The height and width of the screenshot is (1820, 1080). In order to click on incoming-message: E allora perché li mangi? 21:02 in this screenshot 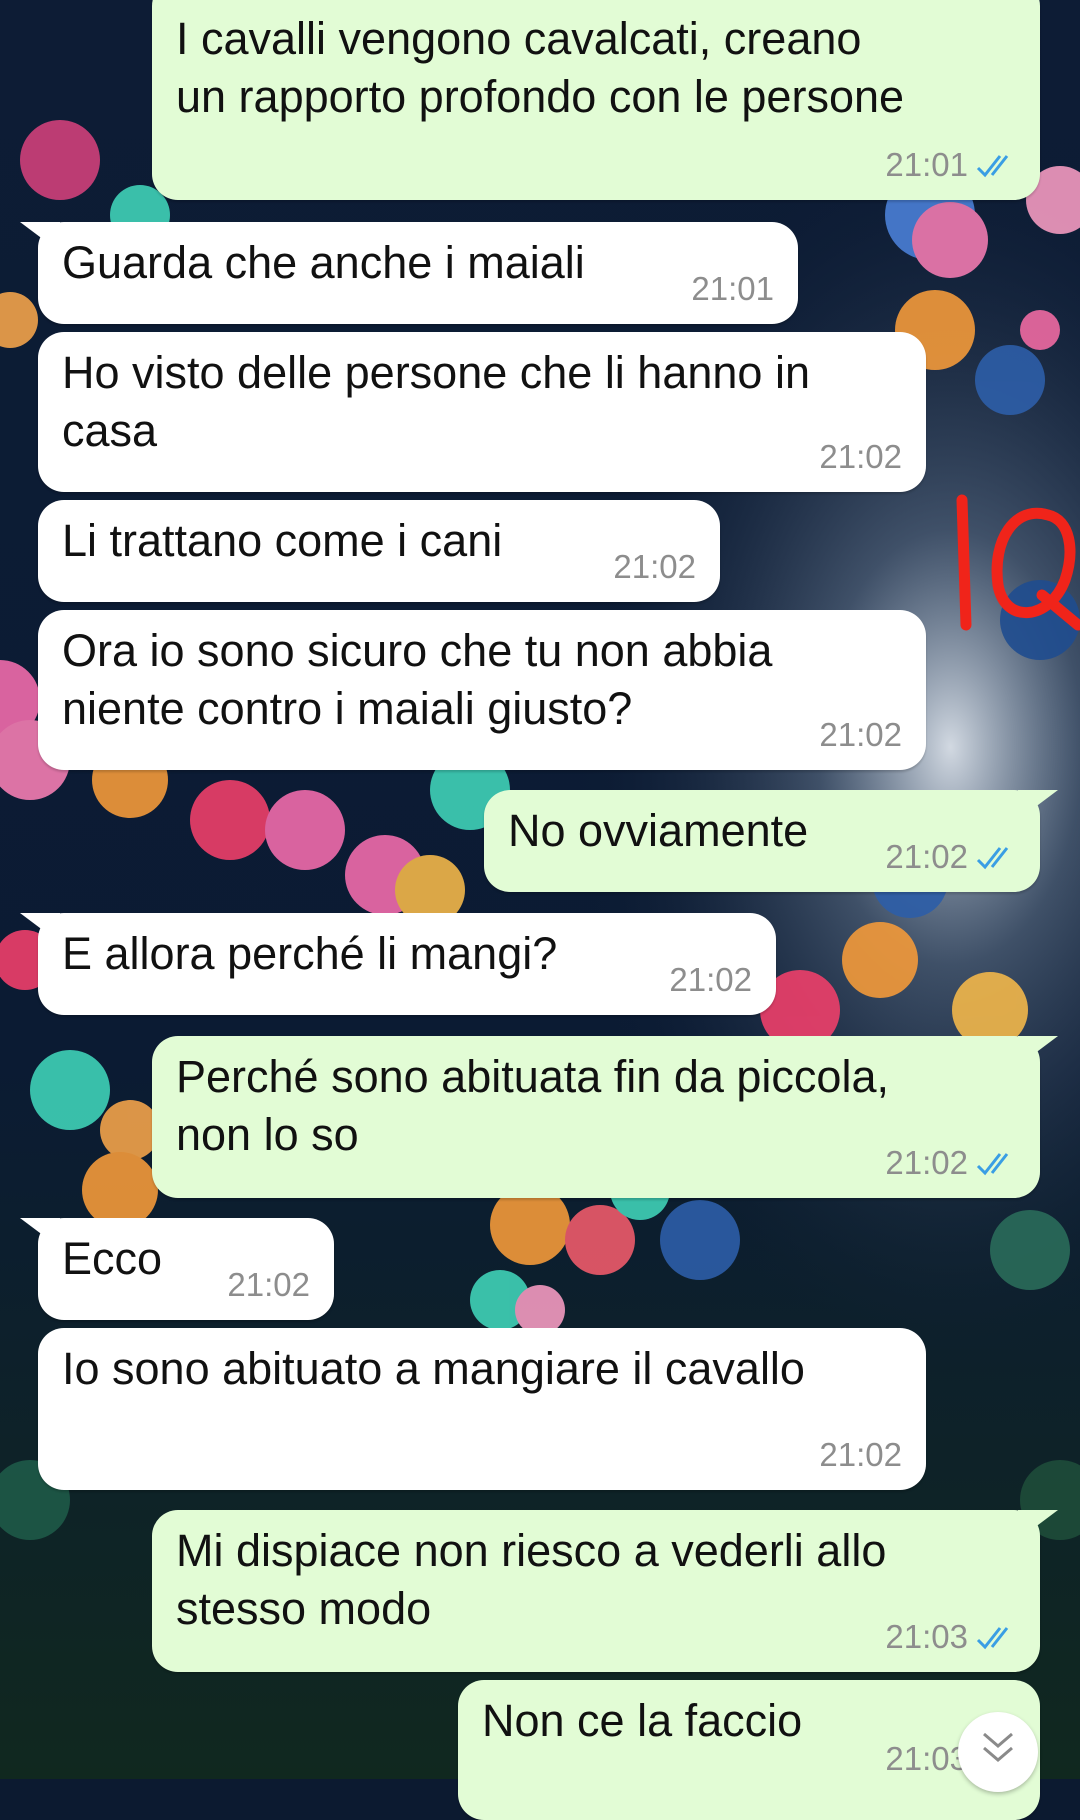, I will do `click(398, 964)`.